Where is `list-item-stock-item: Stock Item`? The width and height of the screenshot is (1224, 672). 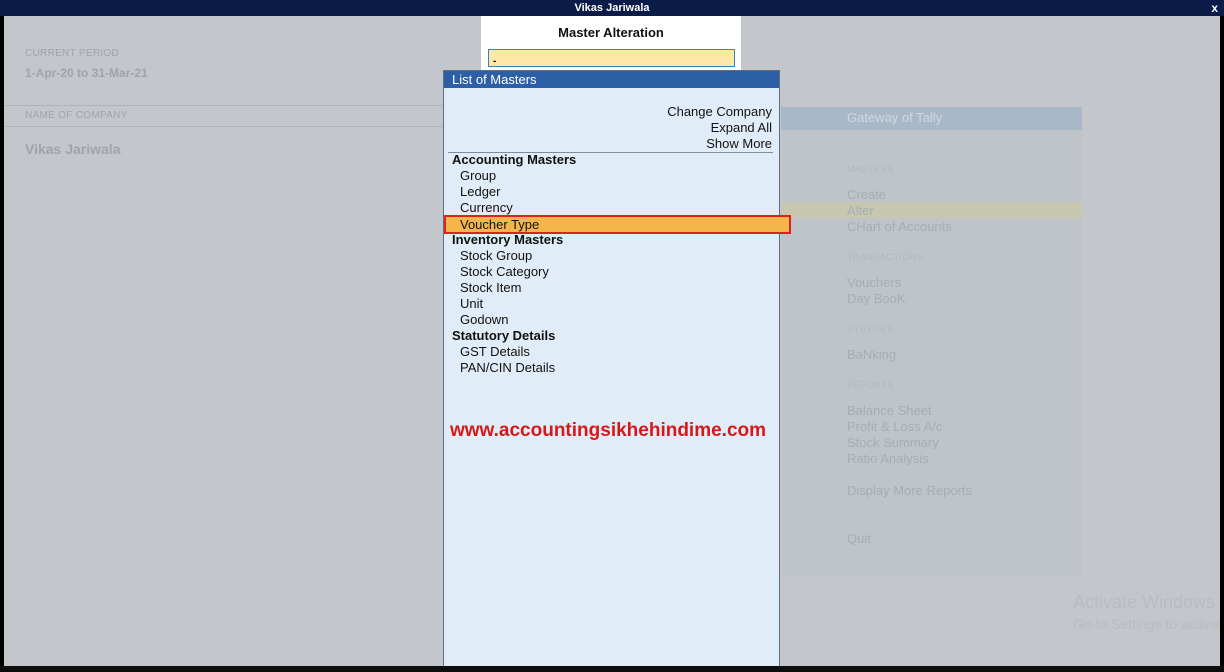
list-item-stock-item: Stock Item is located at coordinates (490, 287).